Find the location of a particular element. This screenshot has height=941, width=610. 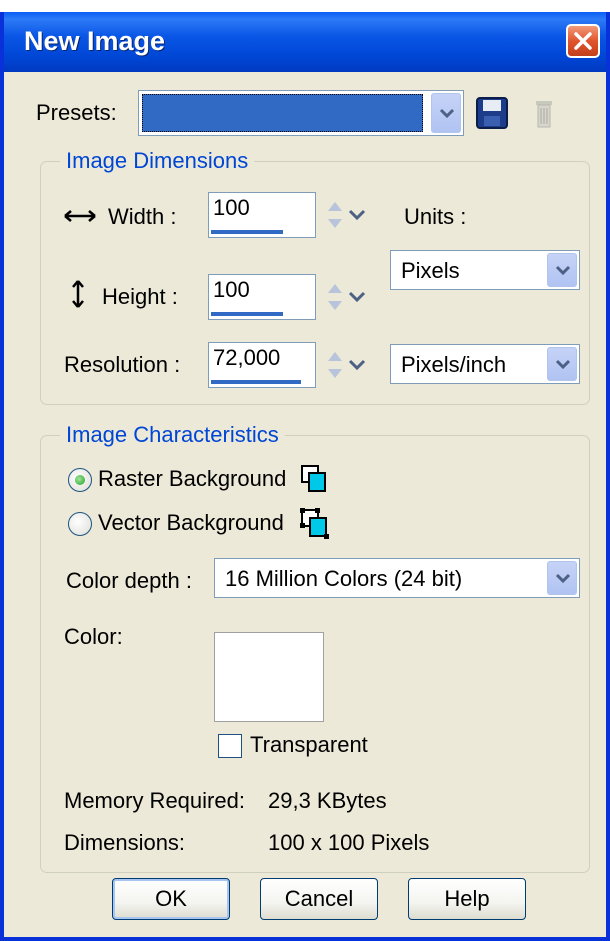

resolution-units-dropdown-arrow is located at coordinates (562, 364).